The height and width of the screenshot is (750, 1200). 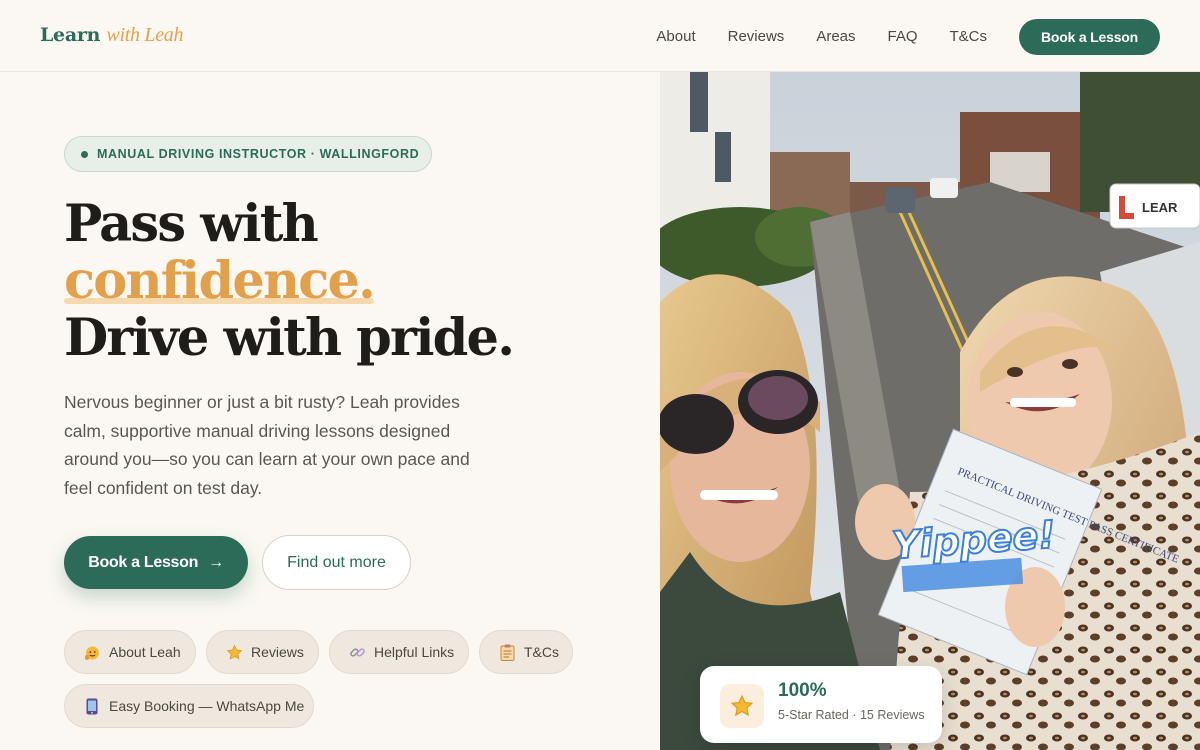 I want to click on brand-name-main: Learn, so click(x=70, y=35).